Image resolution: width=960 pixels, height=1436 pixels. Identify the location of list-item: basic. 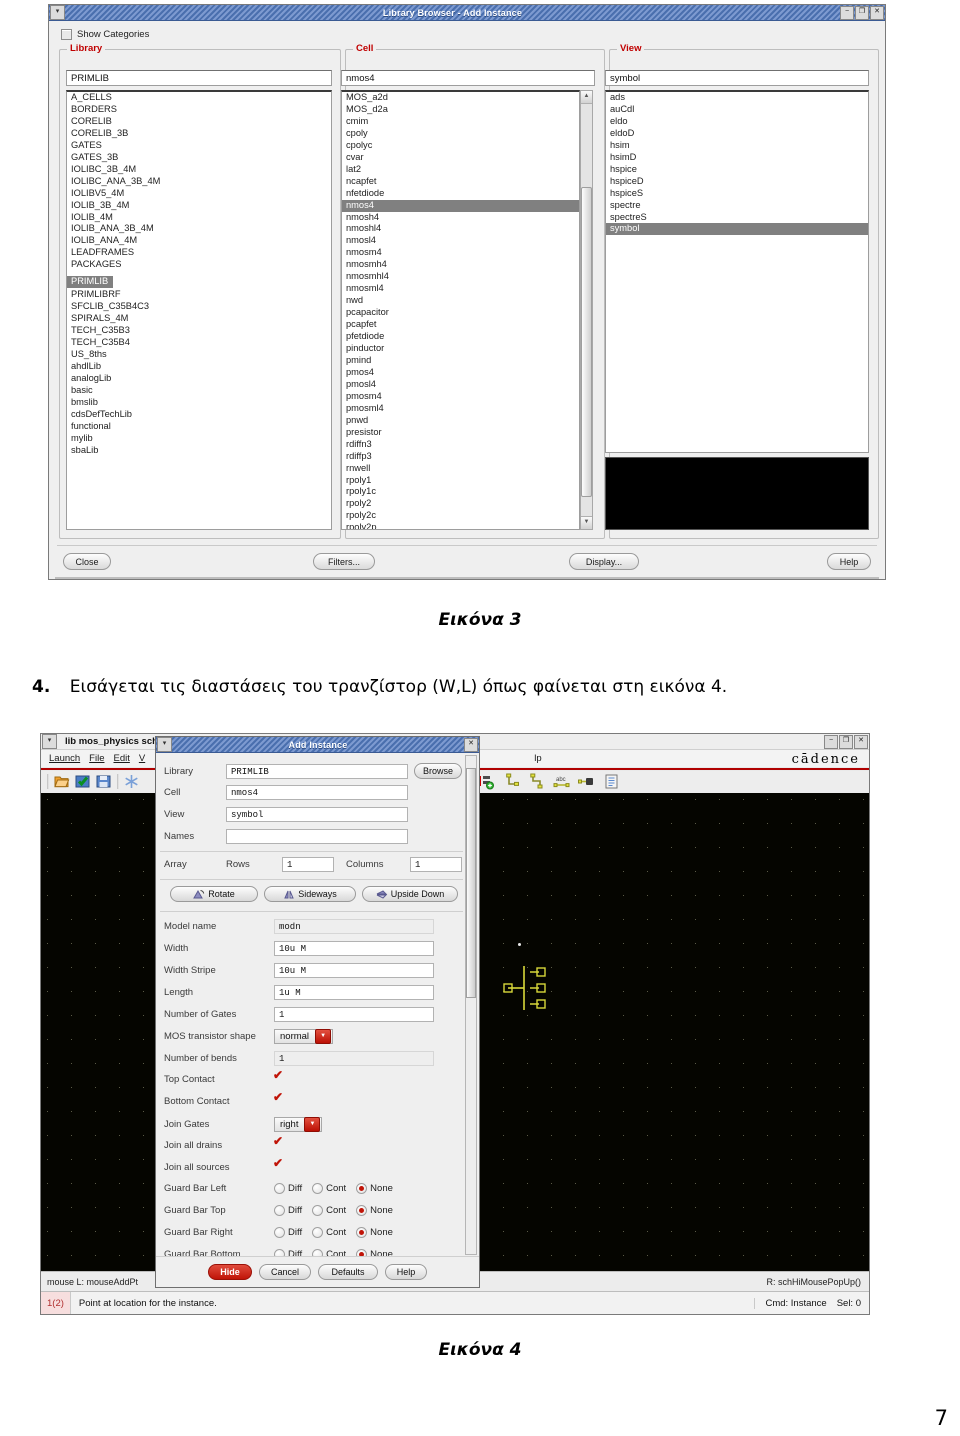
(199, 391).